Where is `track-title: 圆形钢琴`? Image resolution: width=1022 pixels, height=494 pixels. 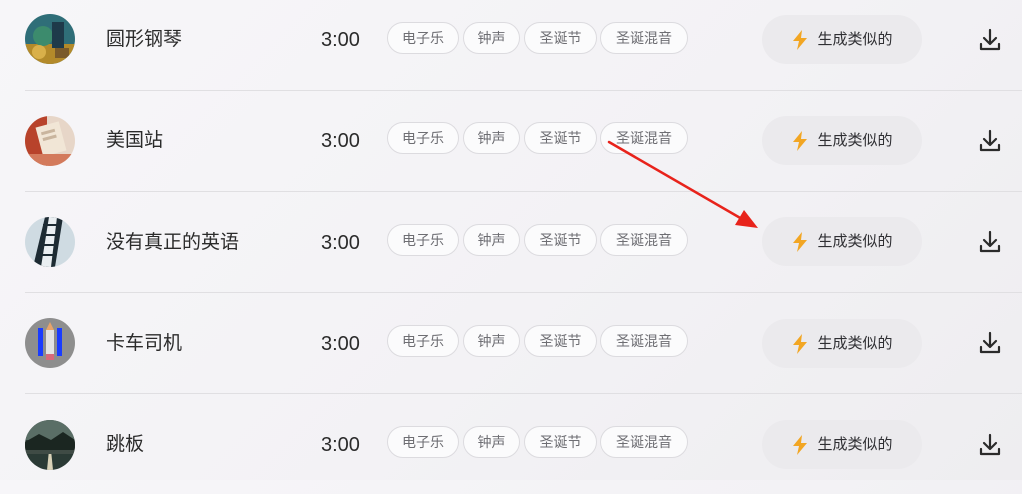
track-title: 圆形钢琴 is located at coordinates (144, 40).